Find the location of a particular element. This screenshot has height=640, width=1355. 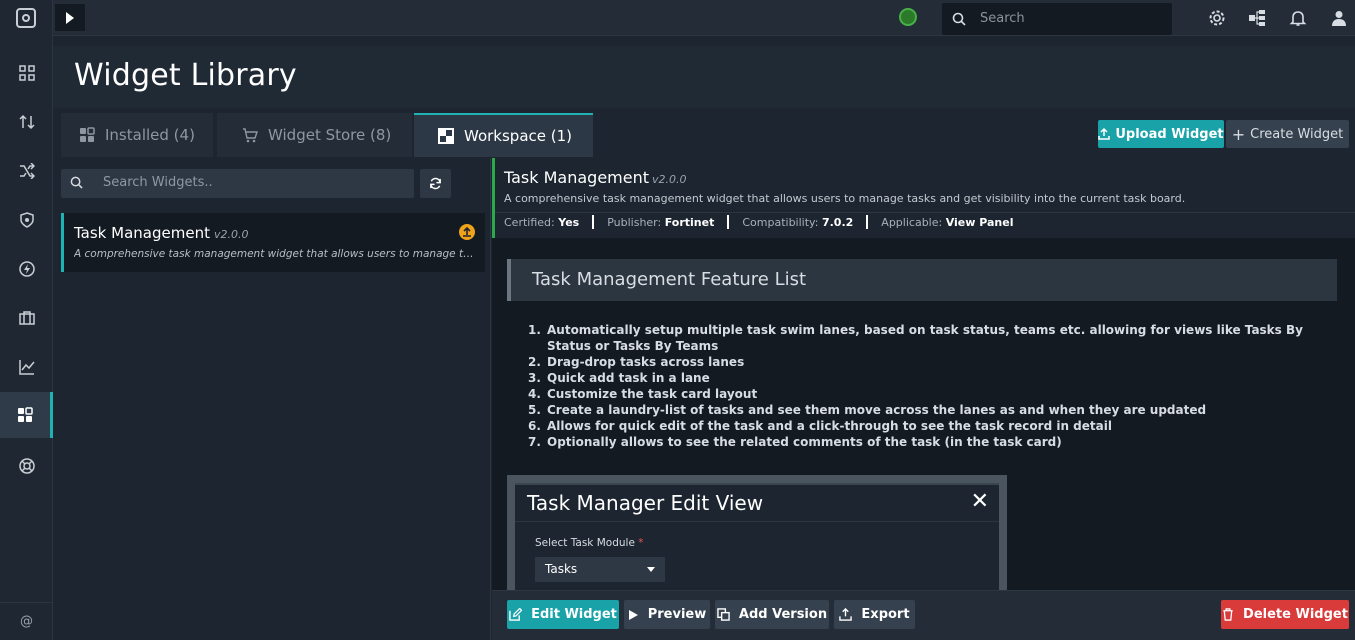

widget-detail-title: Task Management v2.0.0 is located at coordinates (595, 177).